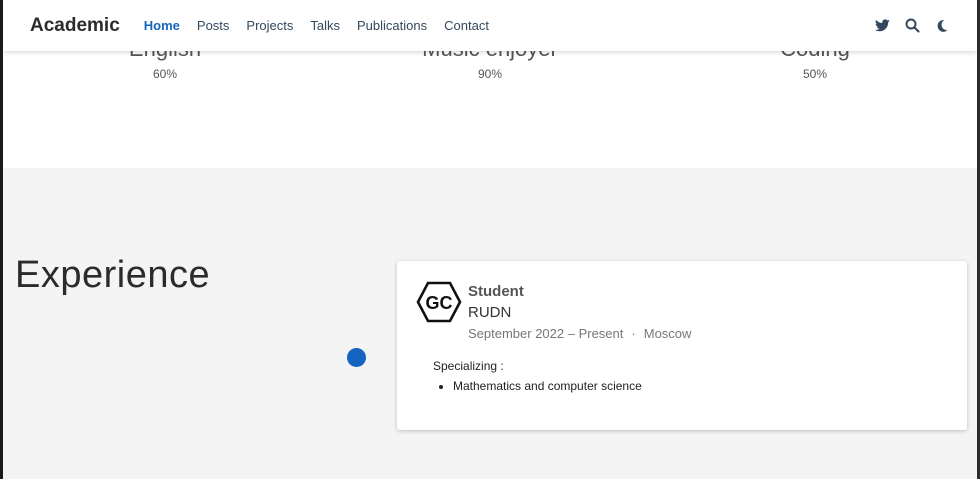 The image size is (980, 479). I want to click on section-title: Experience, so click(113, 275).